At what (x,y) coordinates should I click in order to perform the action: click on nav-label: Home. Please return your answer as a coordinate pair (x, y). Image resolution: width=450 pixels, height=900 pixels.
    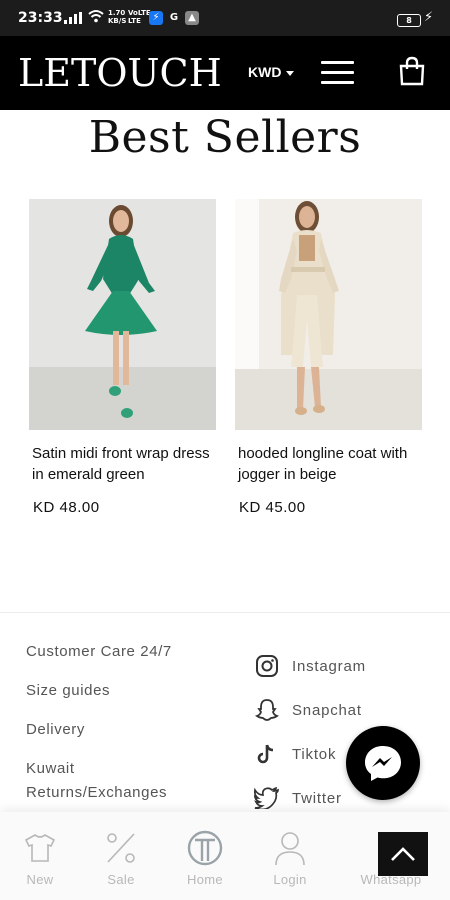
    Looking at the image, I should click on (205, 879).